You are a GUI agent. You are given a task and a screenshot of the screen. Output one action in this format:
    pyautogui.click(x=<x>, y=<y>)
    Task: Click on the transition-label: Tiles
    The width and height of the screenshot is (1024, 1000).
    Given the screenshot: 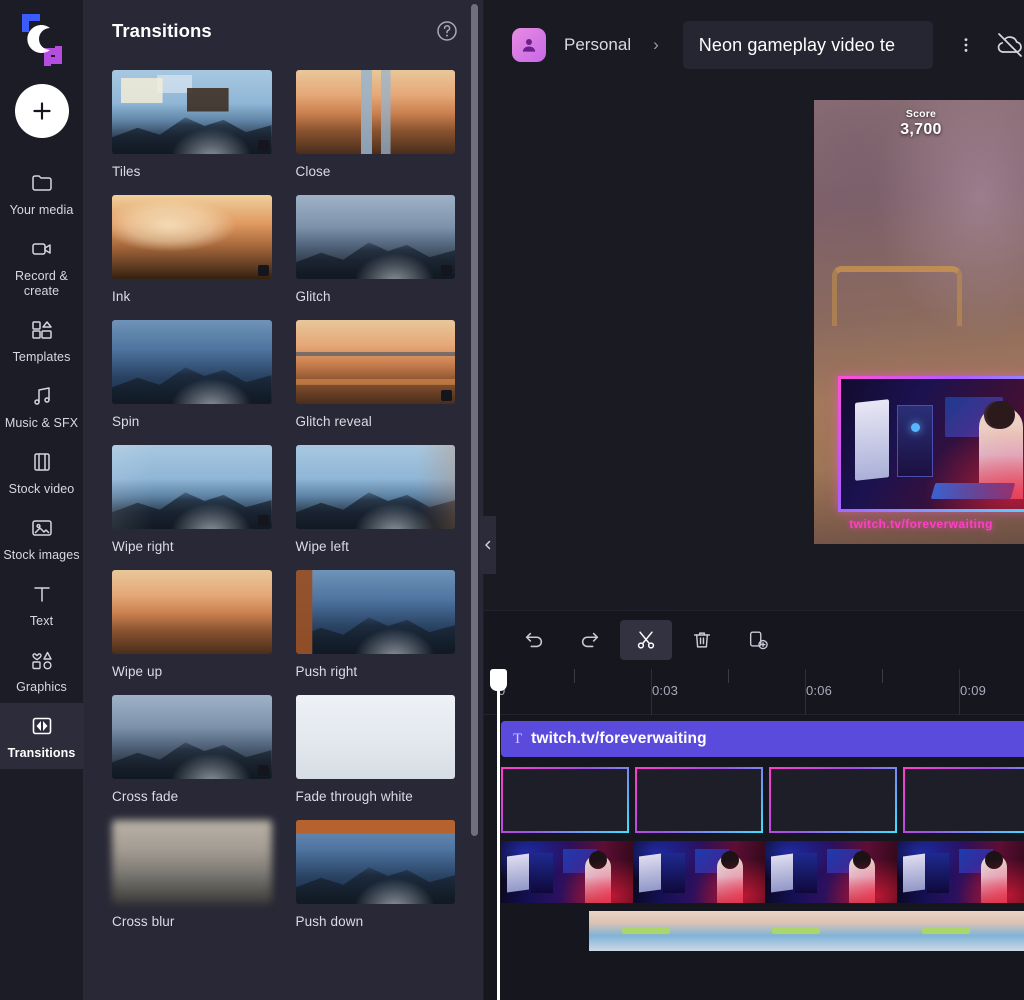 What is the action you would take?
    pyautogui.click(x=126, y=171)
    